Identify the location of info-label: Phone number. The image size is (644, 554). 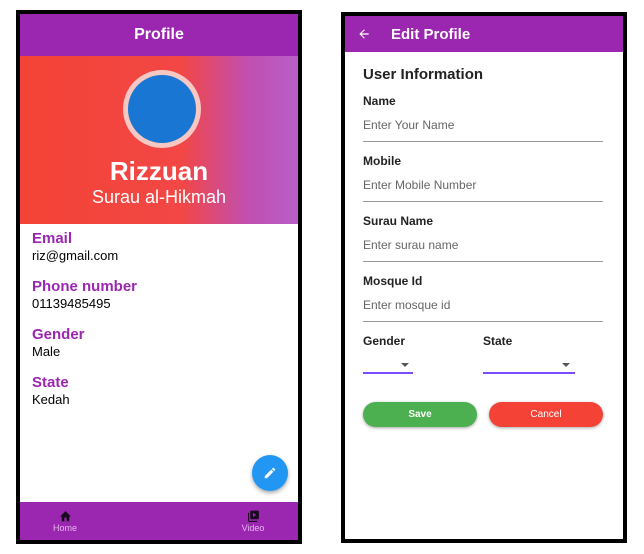
(85, 286).